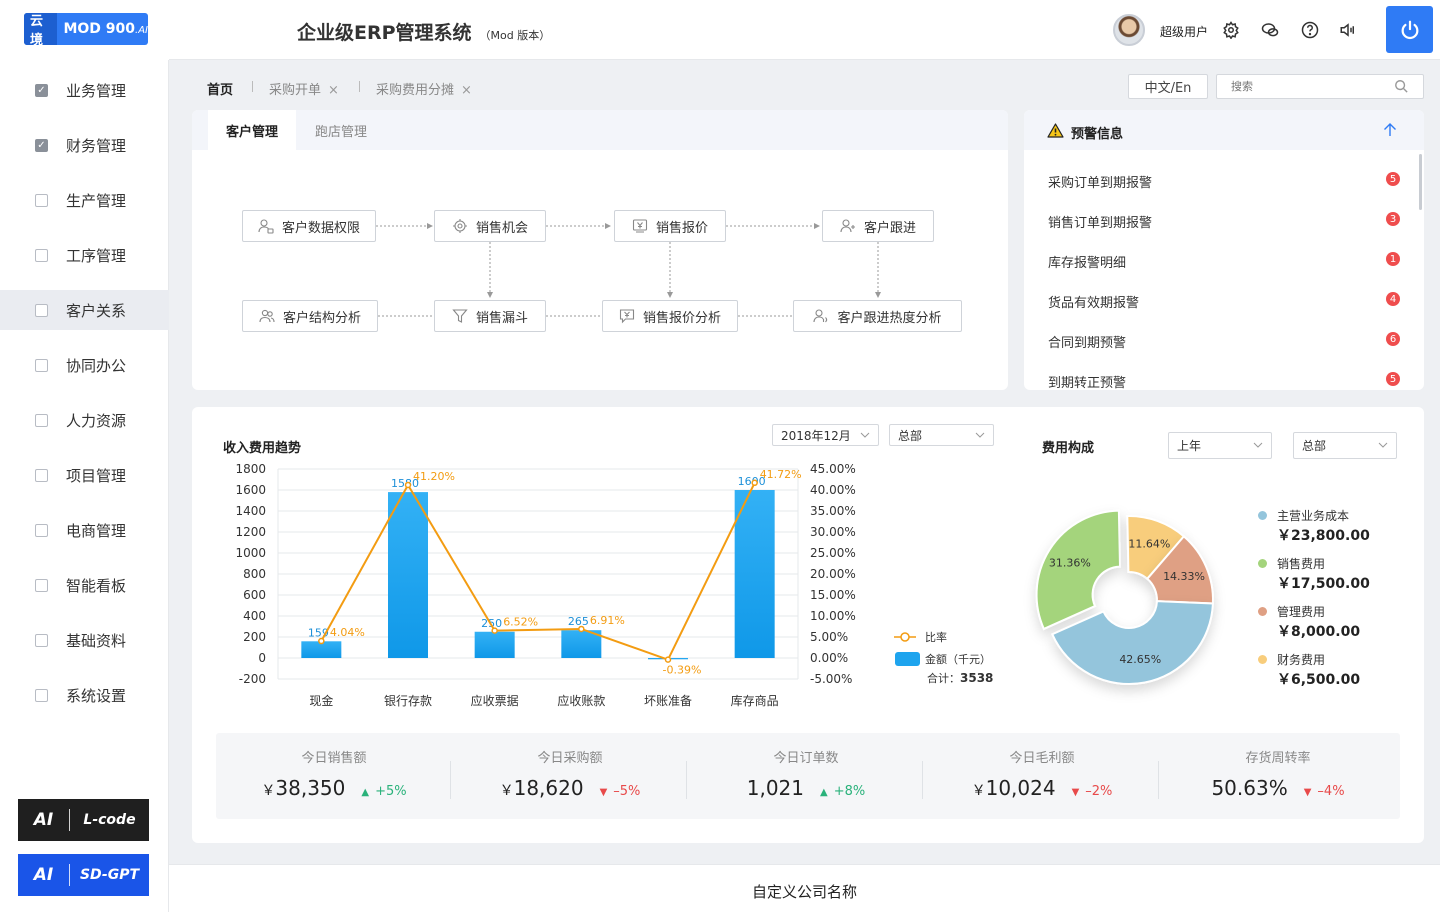  Describe the element at coordinates (460, 316) in the screenshot. I see `funnel-icon` at that location.